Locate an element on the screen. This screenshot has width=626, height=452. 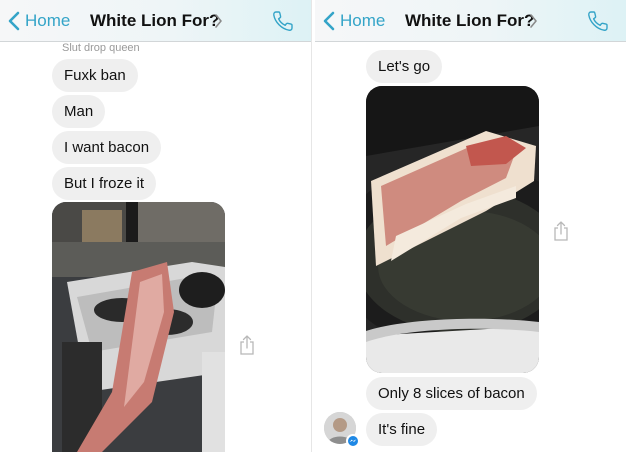
message-bubble: Fuxk ban is located at coordinates (95, 75).